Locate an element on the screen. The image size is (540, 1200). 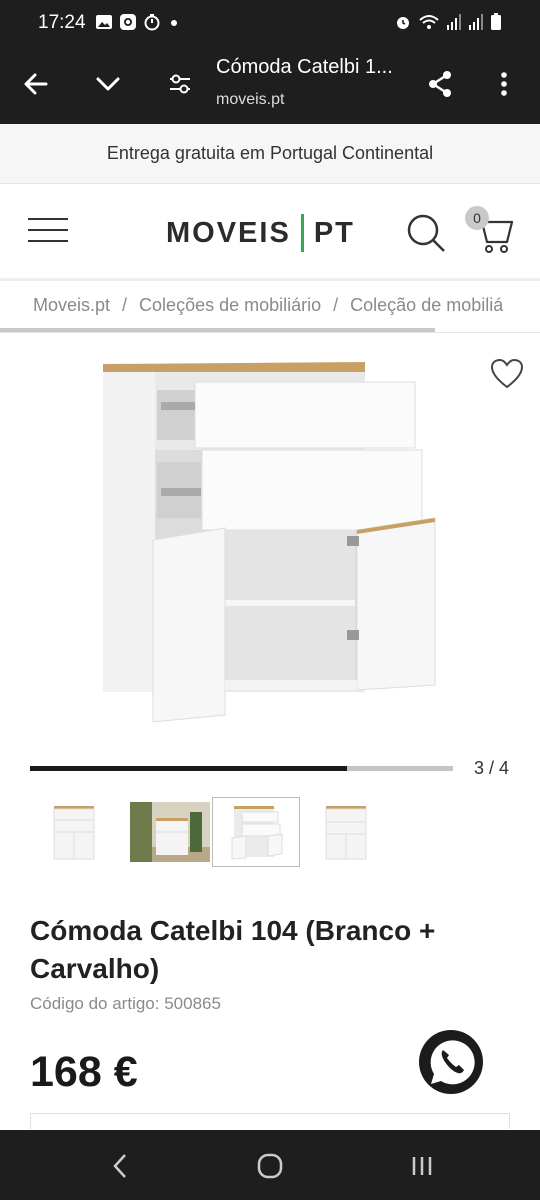
timer-icon is located at coordinates (152, 22).